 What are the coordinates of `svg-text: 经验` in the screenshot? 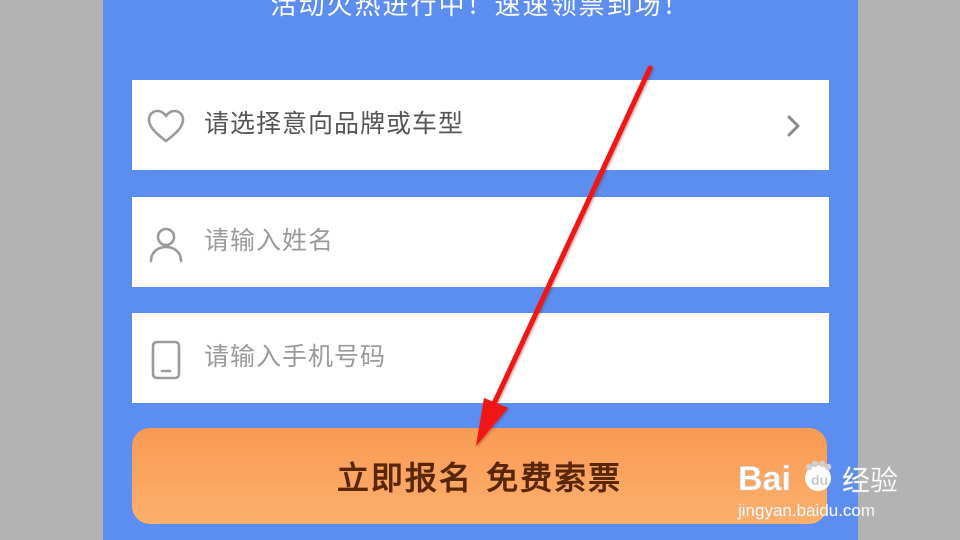 It's located at (870, 480).